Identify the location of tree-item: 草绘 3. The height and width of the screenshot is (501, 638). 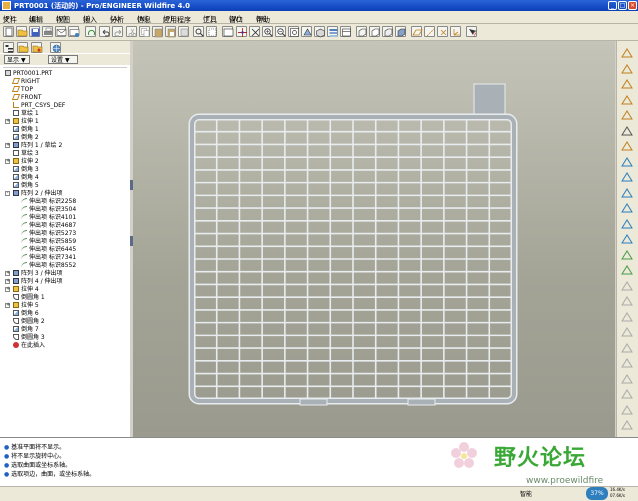
(26, 154).